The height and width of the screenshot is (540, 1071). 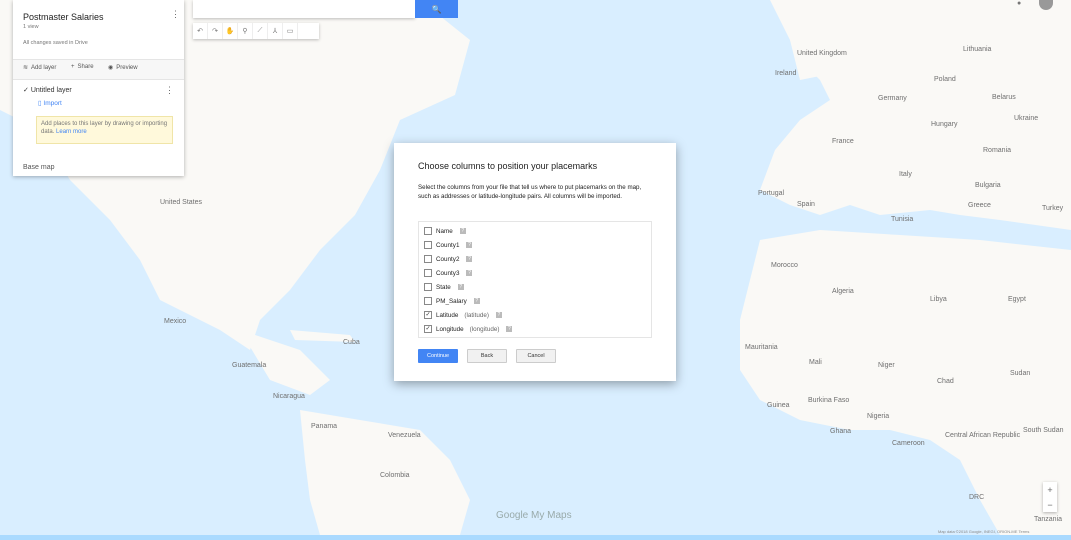 What do you see at coordinates (1019, 3) in the screenshot?
I see `apps-icon: ●` at bounding box center [1019, 3].